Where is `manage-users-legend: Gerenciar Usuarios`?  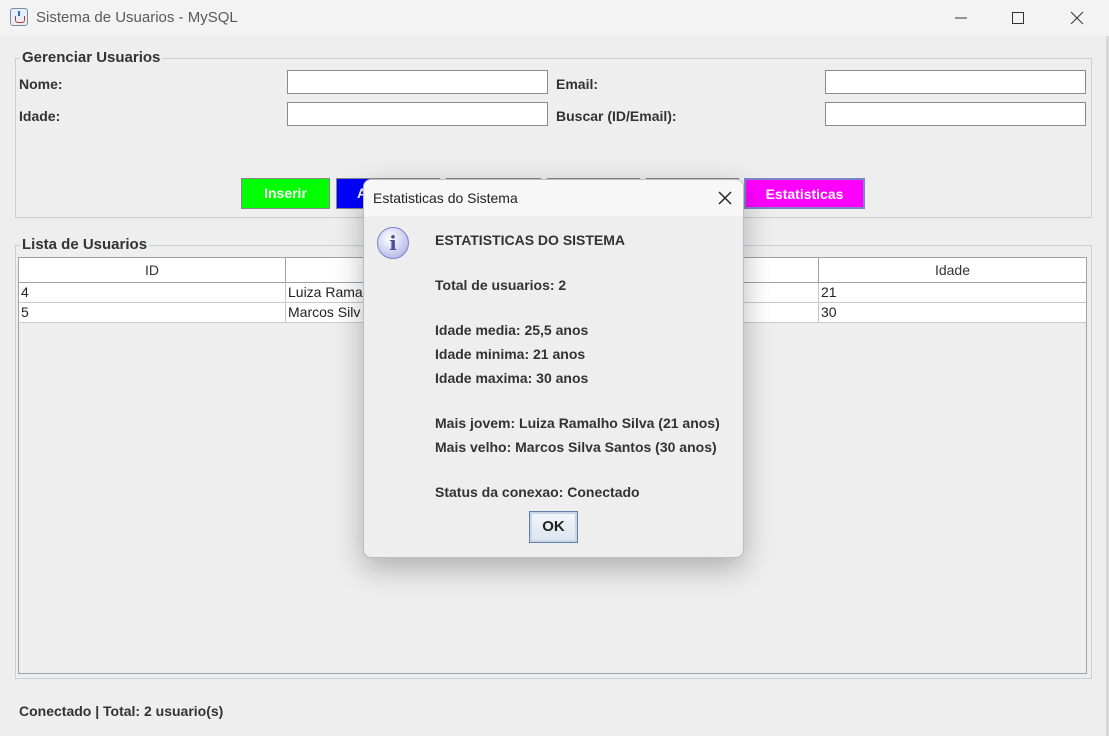
manage-users-legend: Gerenciar Usuarios is located at coordinates (91, 57).